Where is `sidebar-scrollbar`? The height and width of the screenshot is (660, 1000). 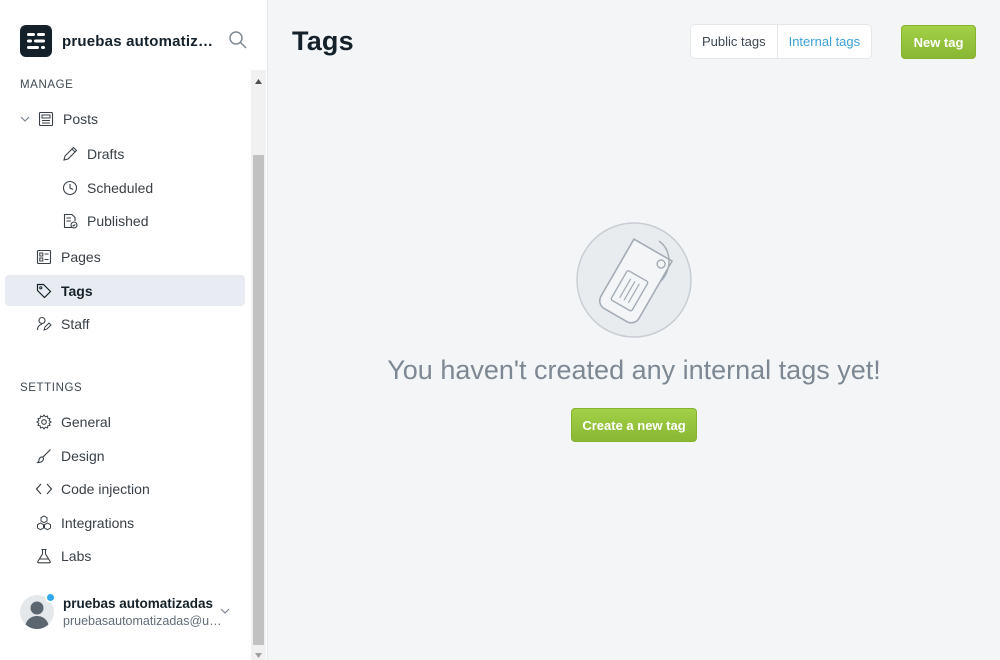 sidebar-scrollbar is located at coordinates (258, 365).